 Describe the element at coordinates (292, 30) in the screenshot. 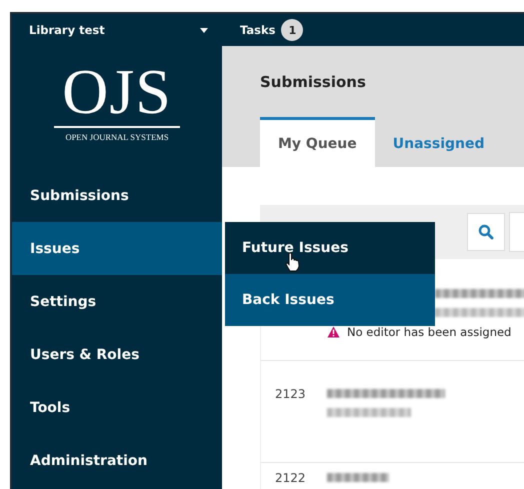

I see `tasks-count: 1` at that location.